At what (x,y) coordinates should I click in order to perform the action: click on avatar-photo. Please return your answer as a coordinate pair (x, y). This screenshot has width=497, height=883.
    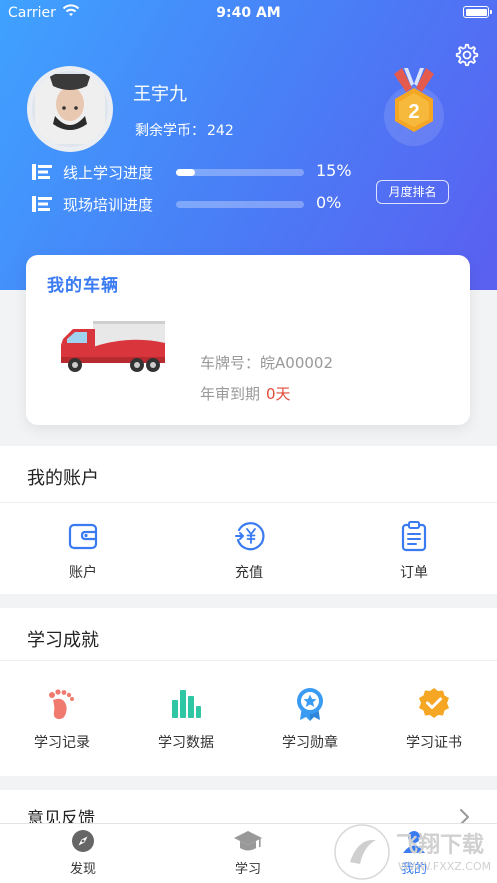
    Looking at the image, I should click on (70, 109).